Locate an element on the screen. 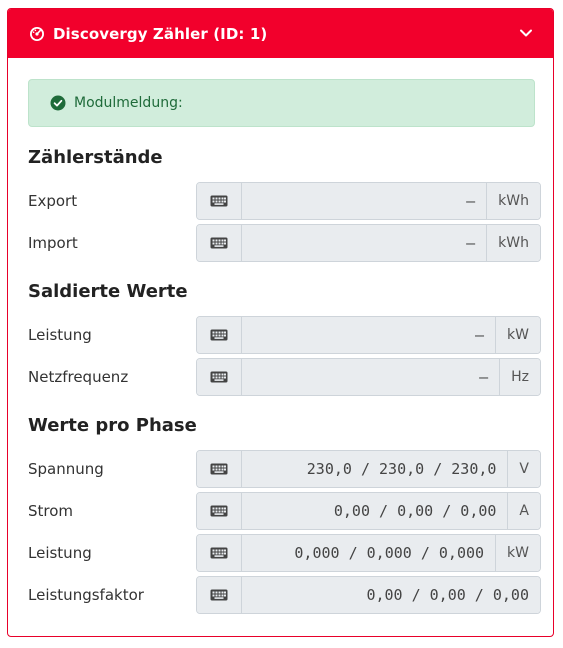  row-export: Export – kWh is located at coordinates (284, 201).